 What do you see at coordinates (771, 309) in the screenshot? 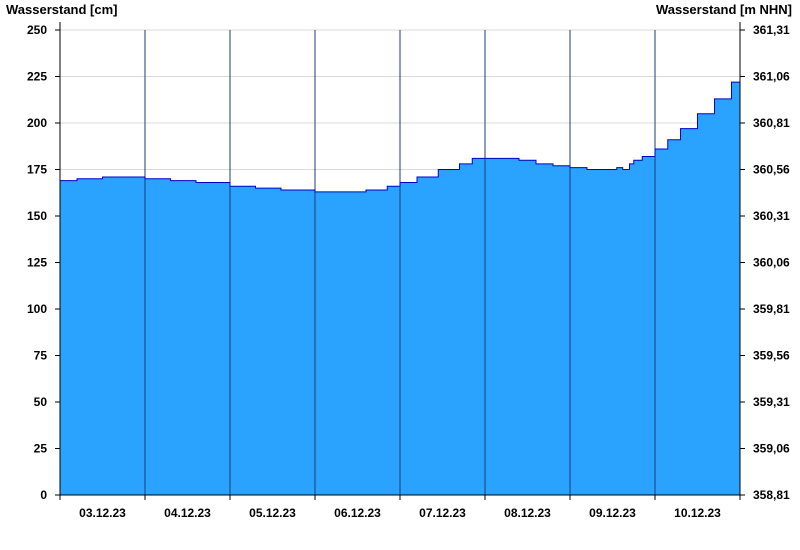
I see `right-tick-label: 359,81` at bounding box center [771, 309].